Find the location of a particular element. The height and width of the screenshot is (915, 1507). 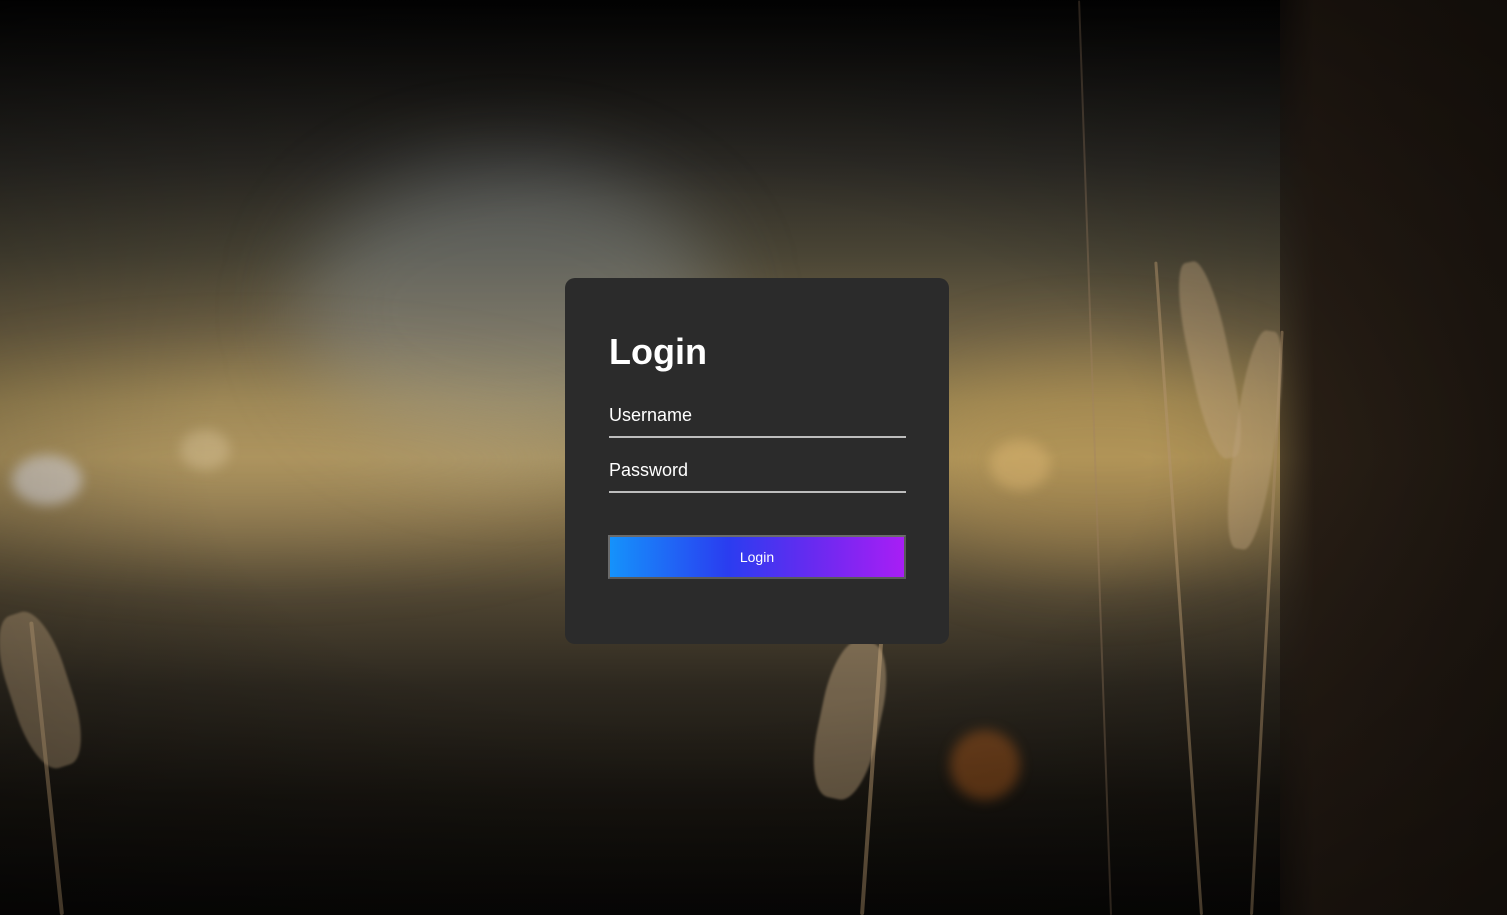

login-button: Login is located at coordinates (757, 557).